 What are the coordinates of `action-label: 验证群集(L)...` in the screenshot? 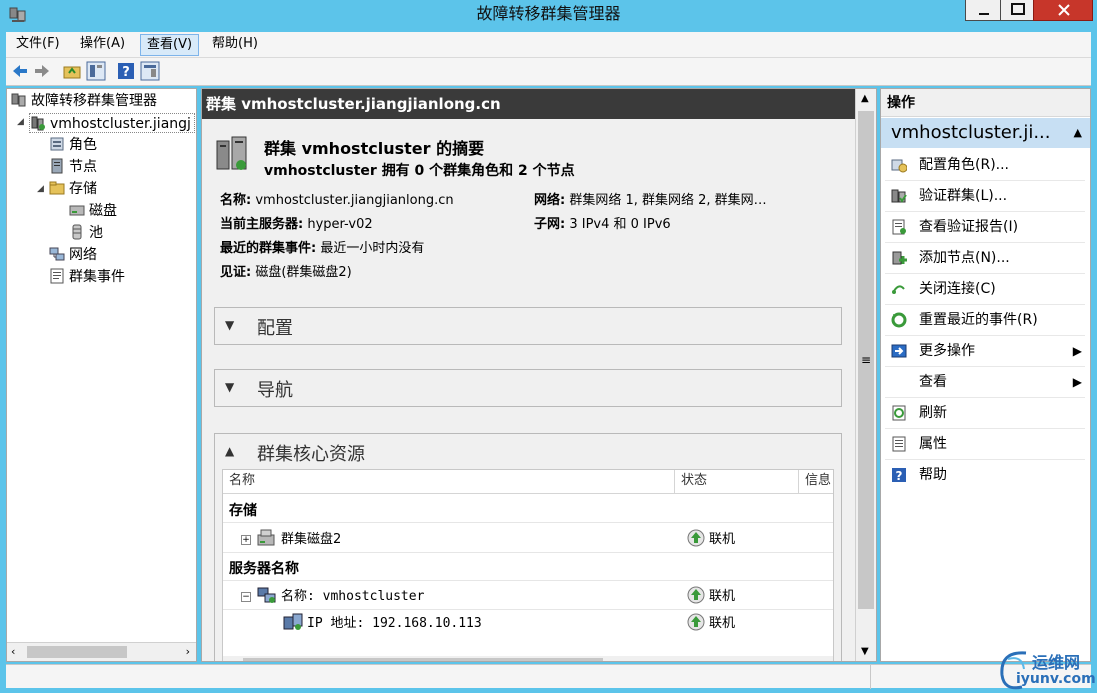 It's located at (963, 196).